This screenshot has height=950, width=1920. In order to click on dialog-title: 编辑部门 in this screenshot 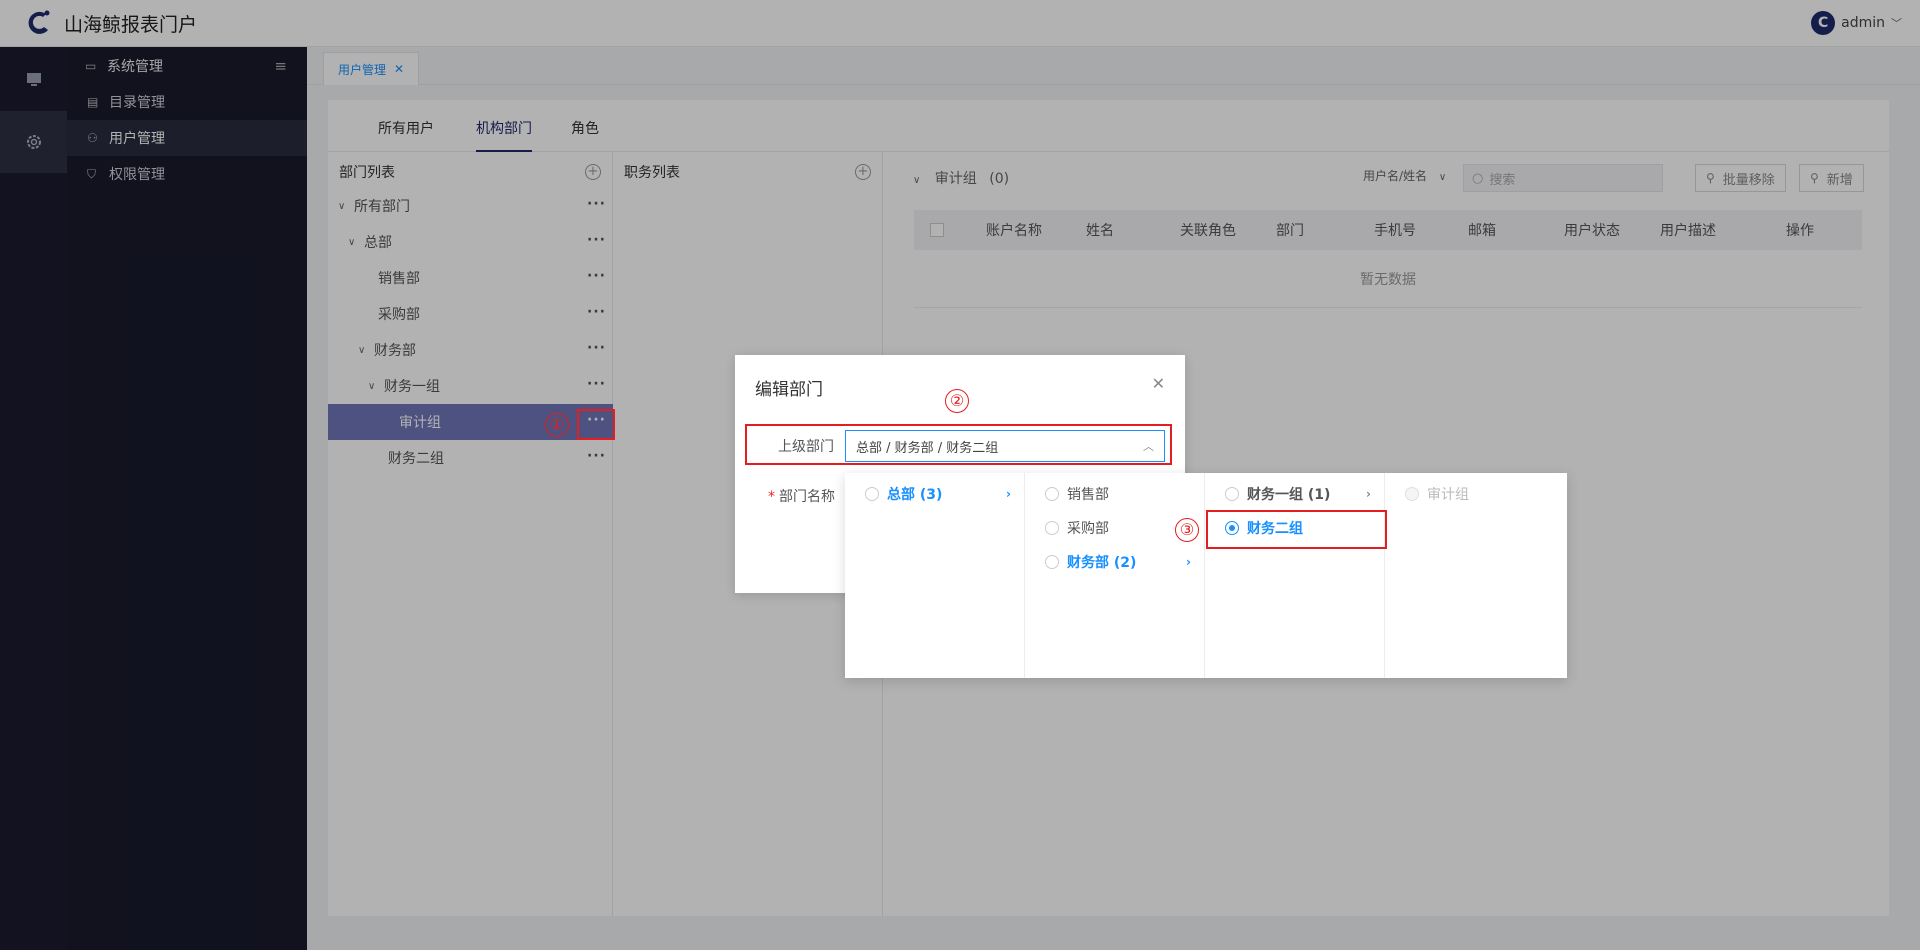, I will do `click(789, 390)`.